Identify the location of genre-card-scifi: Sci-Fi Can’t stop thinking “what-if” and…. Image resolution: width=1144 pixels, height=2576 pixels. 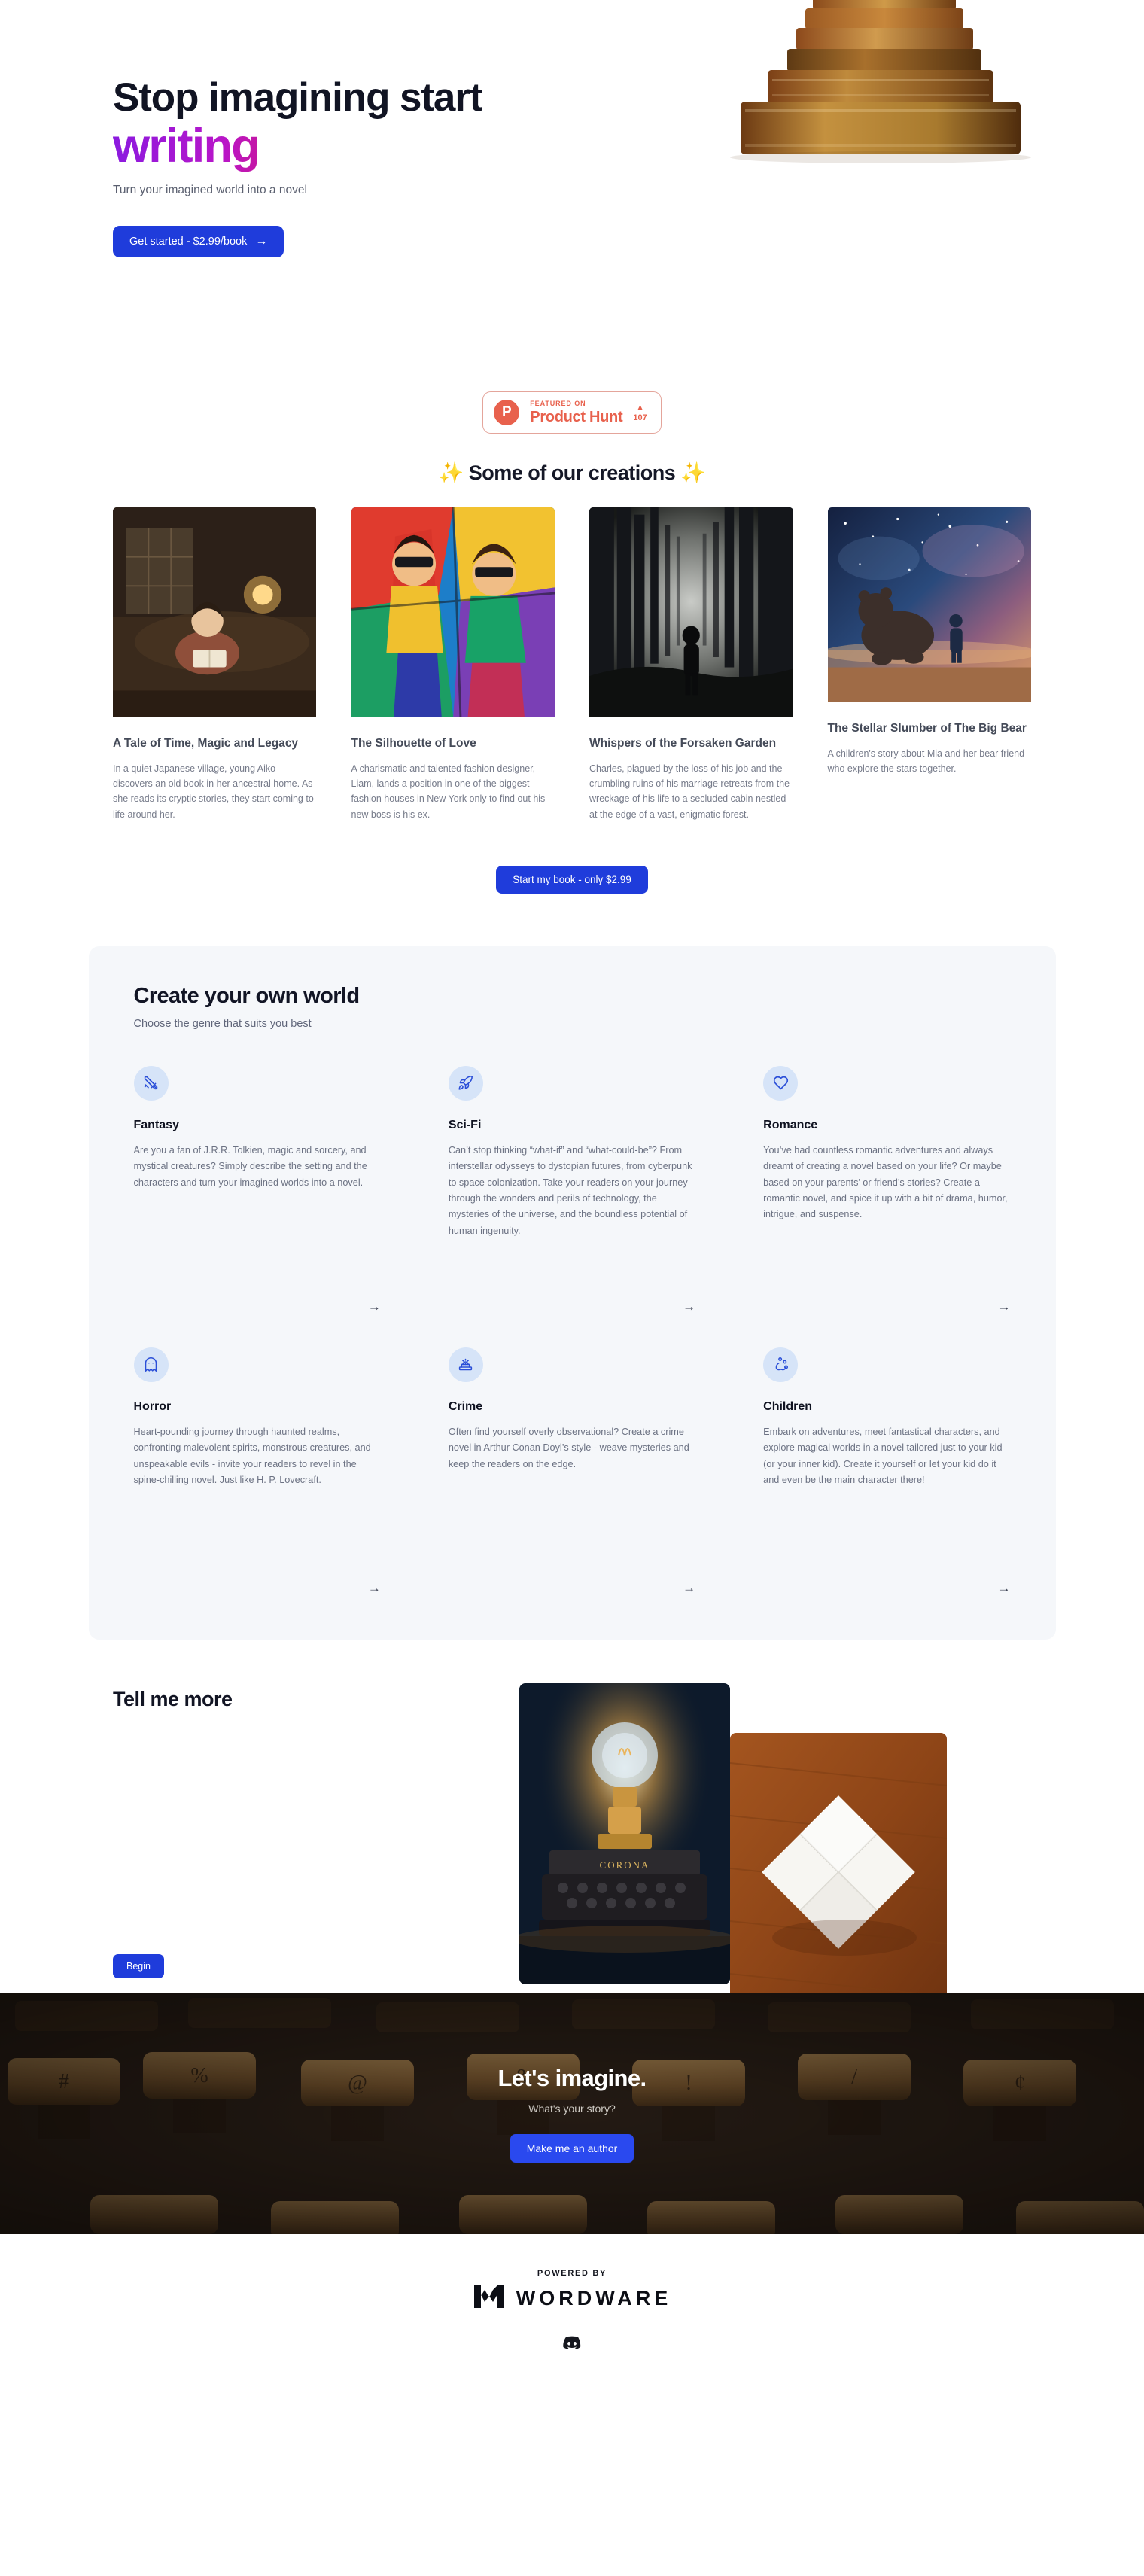
(572, 1190).